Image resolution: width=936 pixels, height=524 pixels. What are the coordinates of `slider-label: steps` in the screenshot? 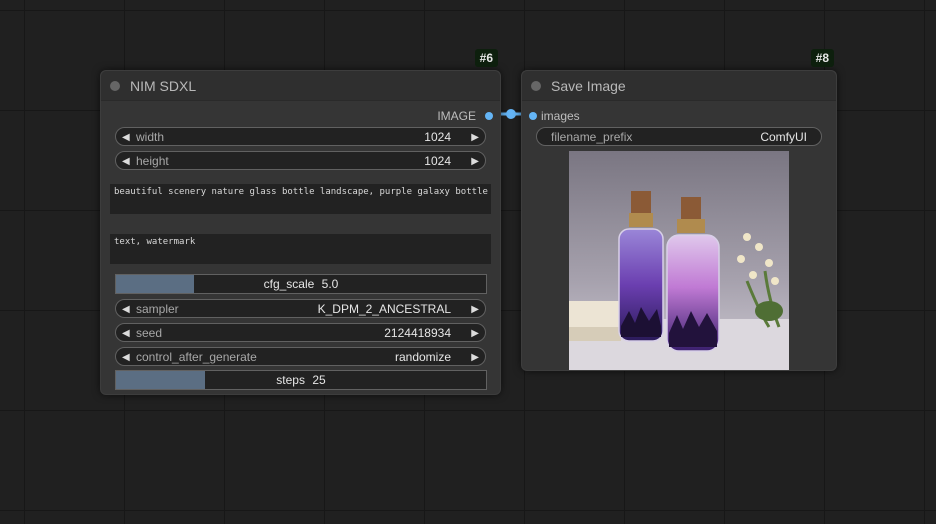 It's located at (290, 380).